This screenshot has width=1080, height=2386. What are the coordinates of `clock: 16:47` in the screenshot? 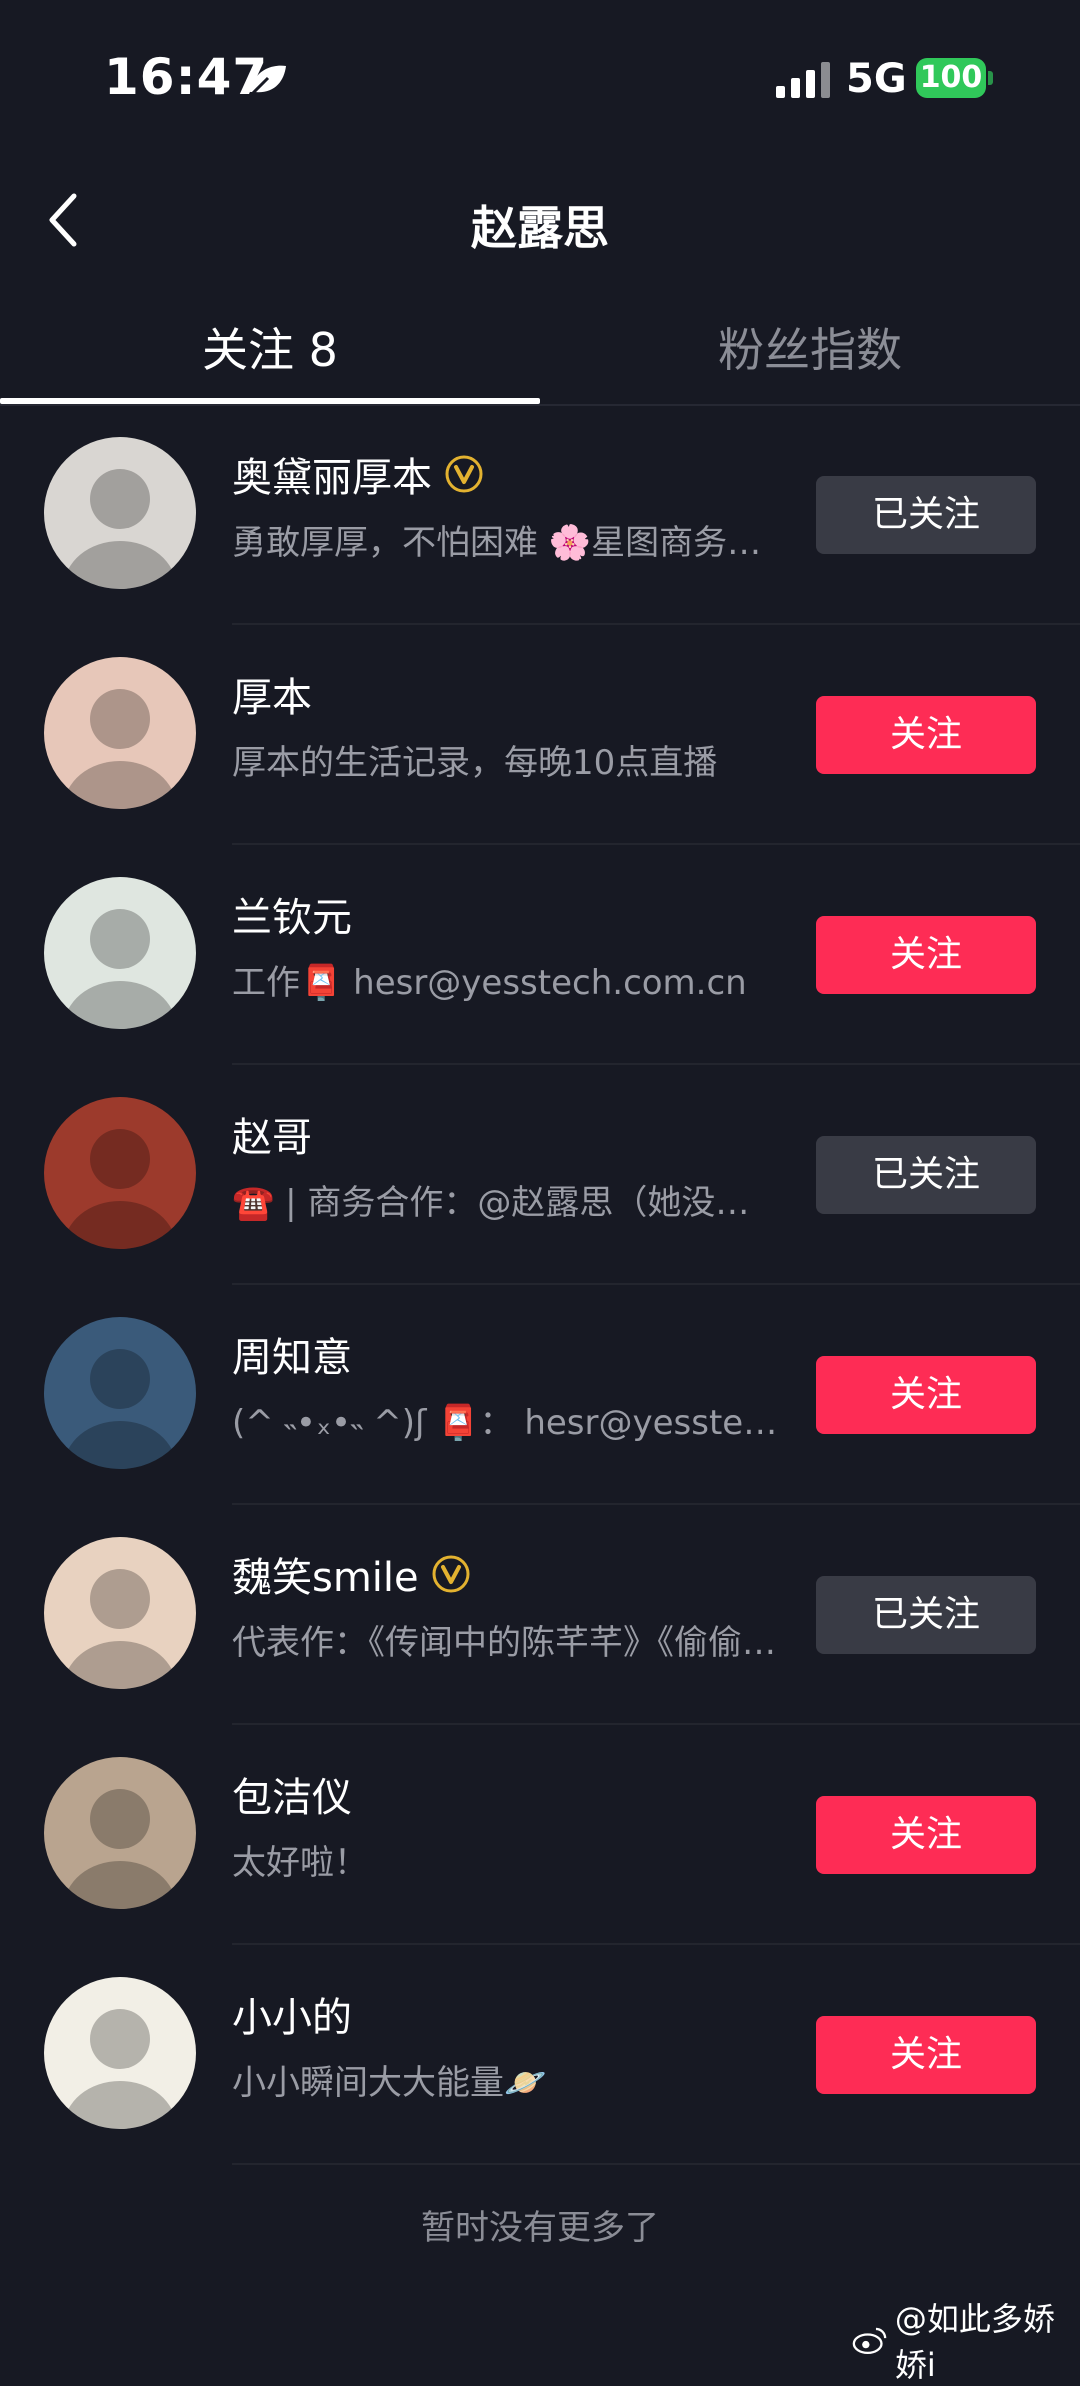 It's located at (186, 77).